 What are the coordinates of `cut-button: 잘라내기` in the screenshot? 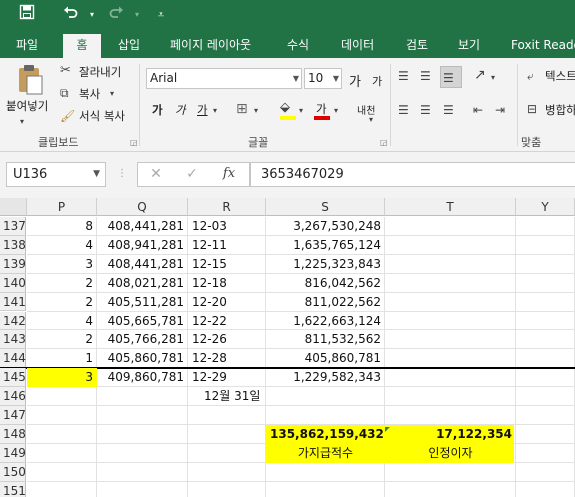 It's located at (100, 72).